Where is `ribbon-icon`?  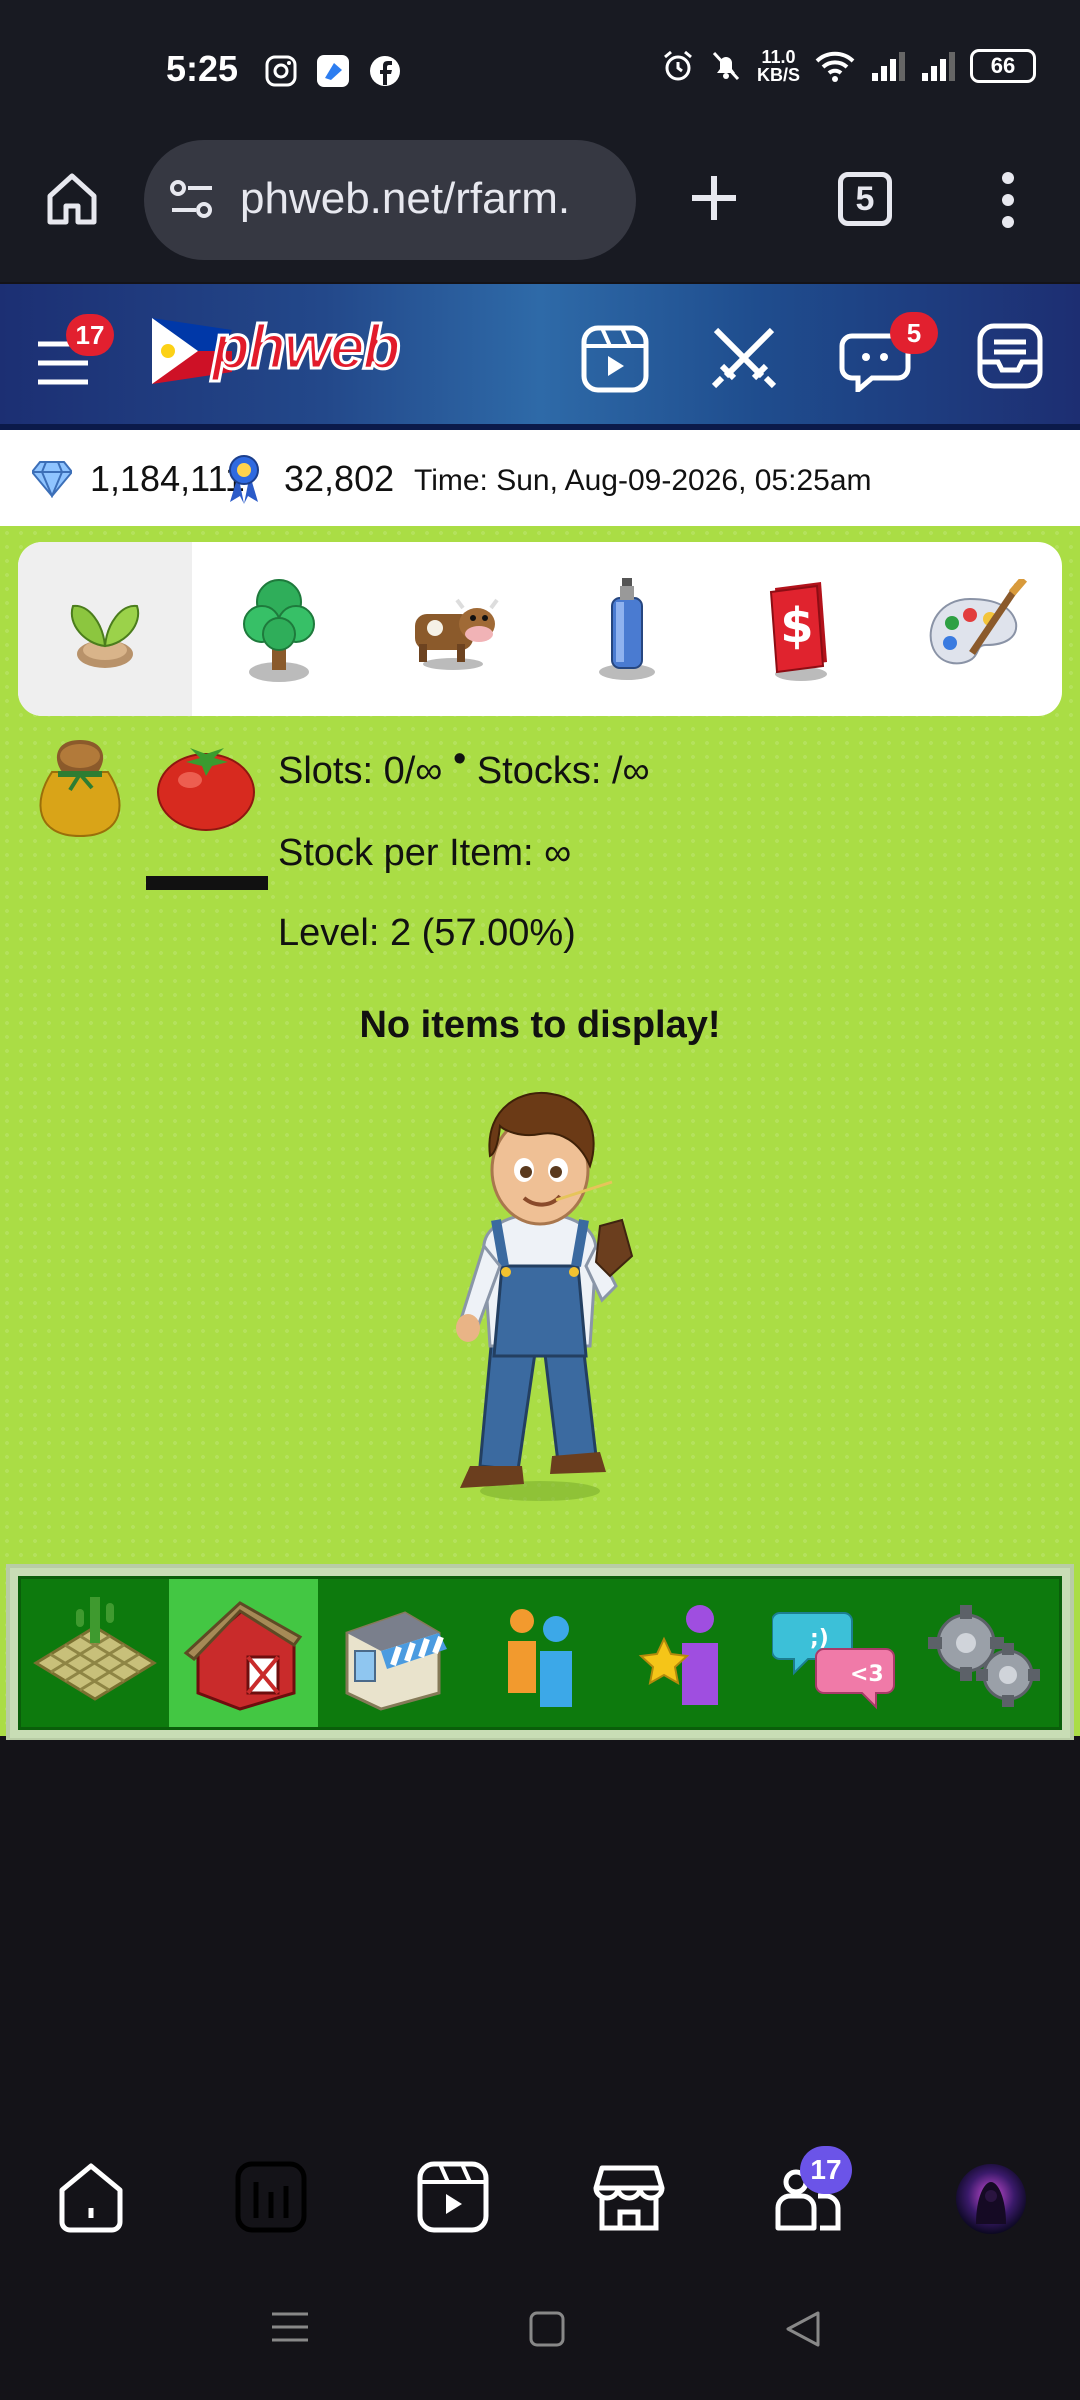
ribbon-icon is located at coordinates (244, 479).